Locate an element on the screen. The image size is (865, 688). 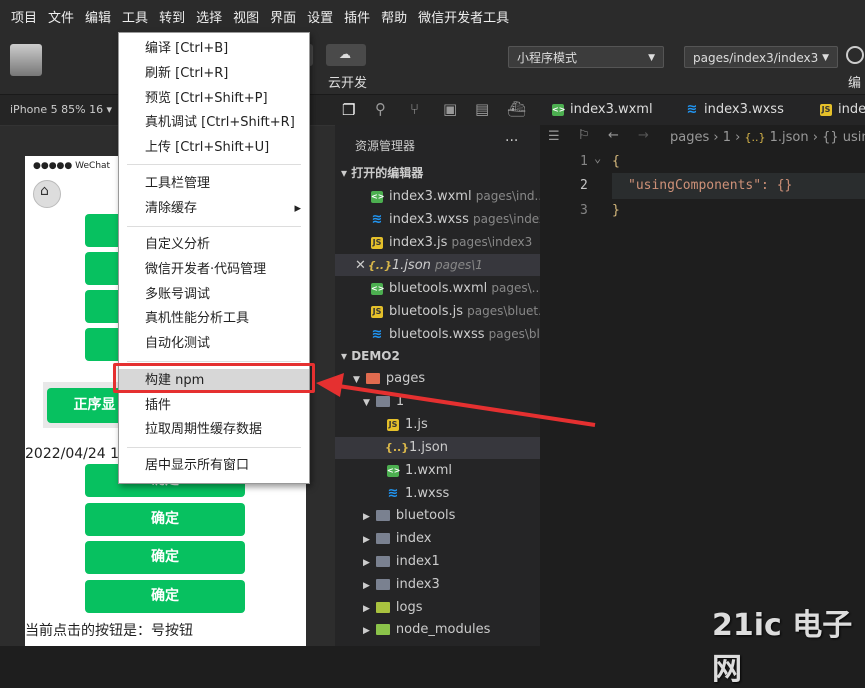
menu-item-code-manage: 微信开发者·代码管理 is located at coordinates (214, 270).